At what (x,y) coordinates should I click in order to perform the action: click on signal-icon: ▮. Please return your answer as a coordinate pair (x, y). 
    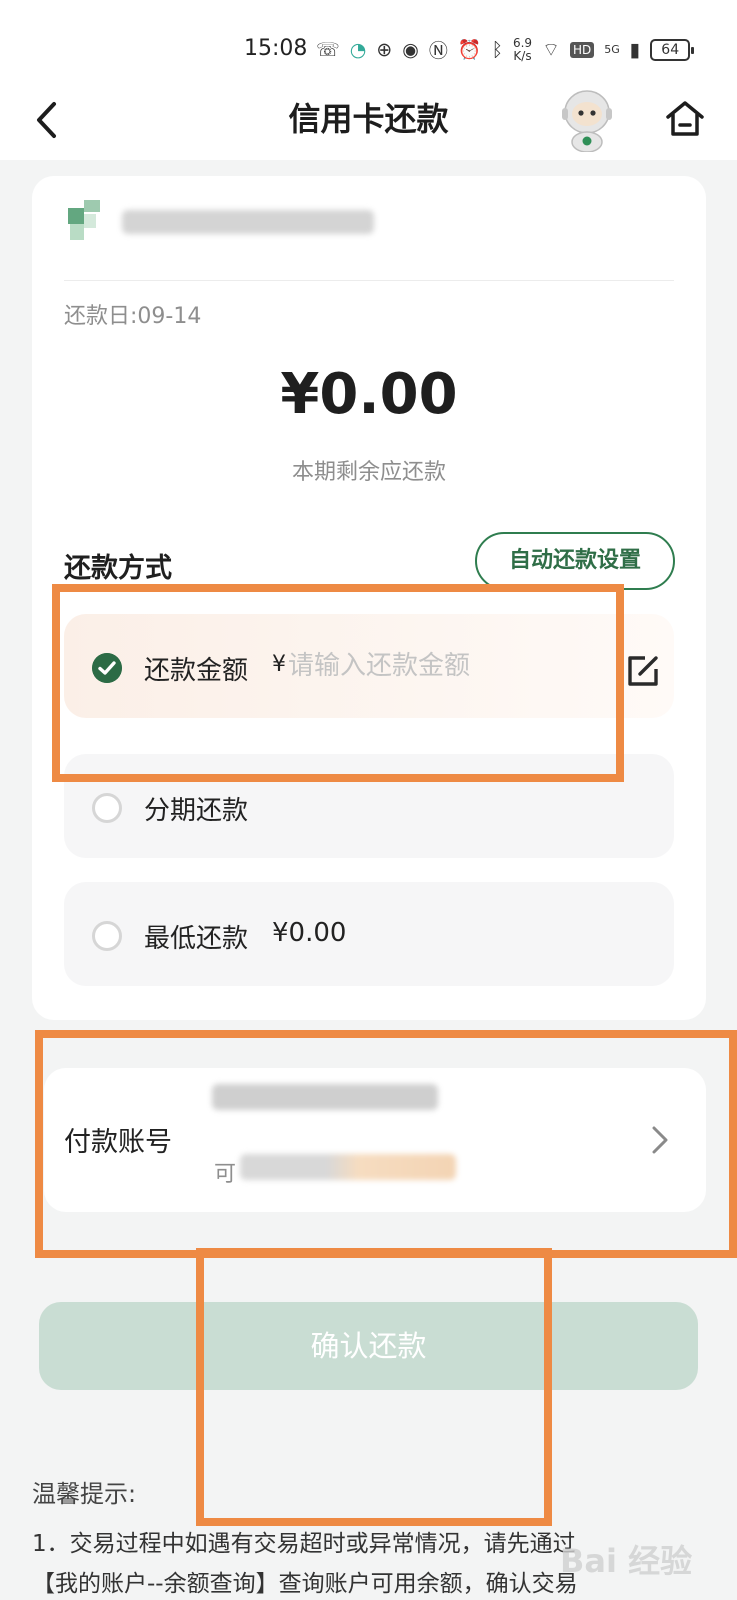
    Looking at the image, I should click on (635, 49).